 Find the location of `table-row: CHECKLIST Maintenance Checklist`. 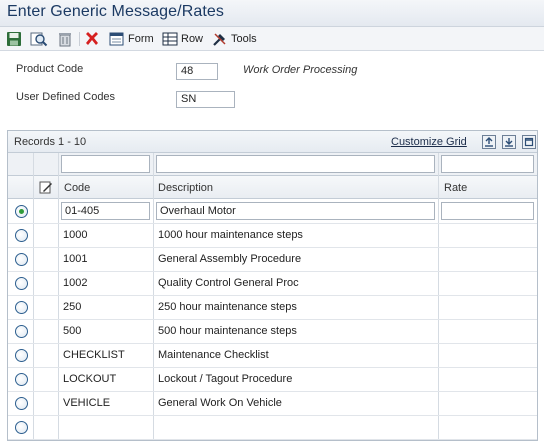

table-row: CHECKLIST Maintenance Checklist is located at coordinates (272, 356).